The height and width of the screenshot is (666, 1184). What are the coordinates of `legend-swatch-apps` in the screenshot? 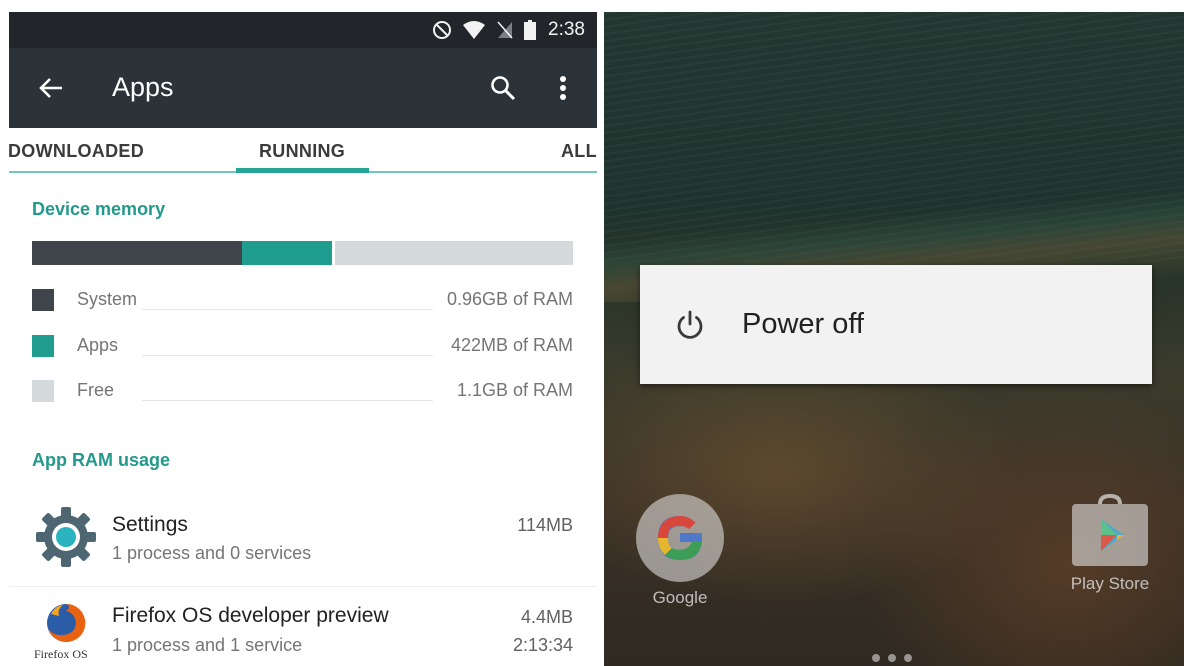 It's located at (43, 346).